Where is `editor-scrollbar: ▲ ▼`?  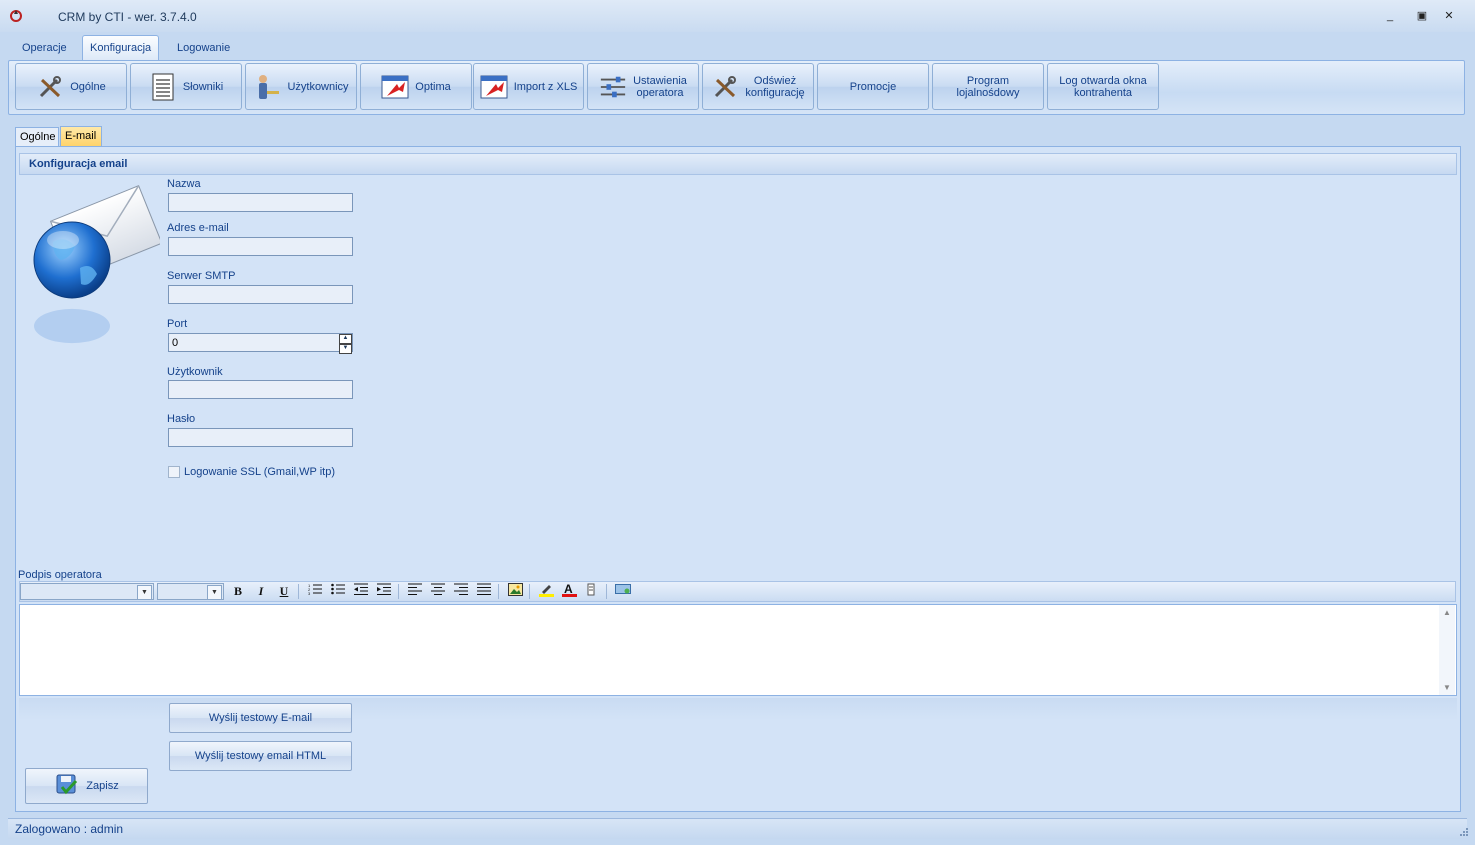
editor-scrollbar: ▲ ▼ is located at coordinates (1447, 650).